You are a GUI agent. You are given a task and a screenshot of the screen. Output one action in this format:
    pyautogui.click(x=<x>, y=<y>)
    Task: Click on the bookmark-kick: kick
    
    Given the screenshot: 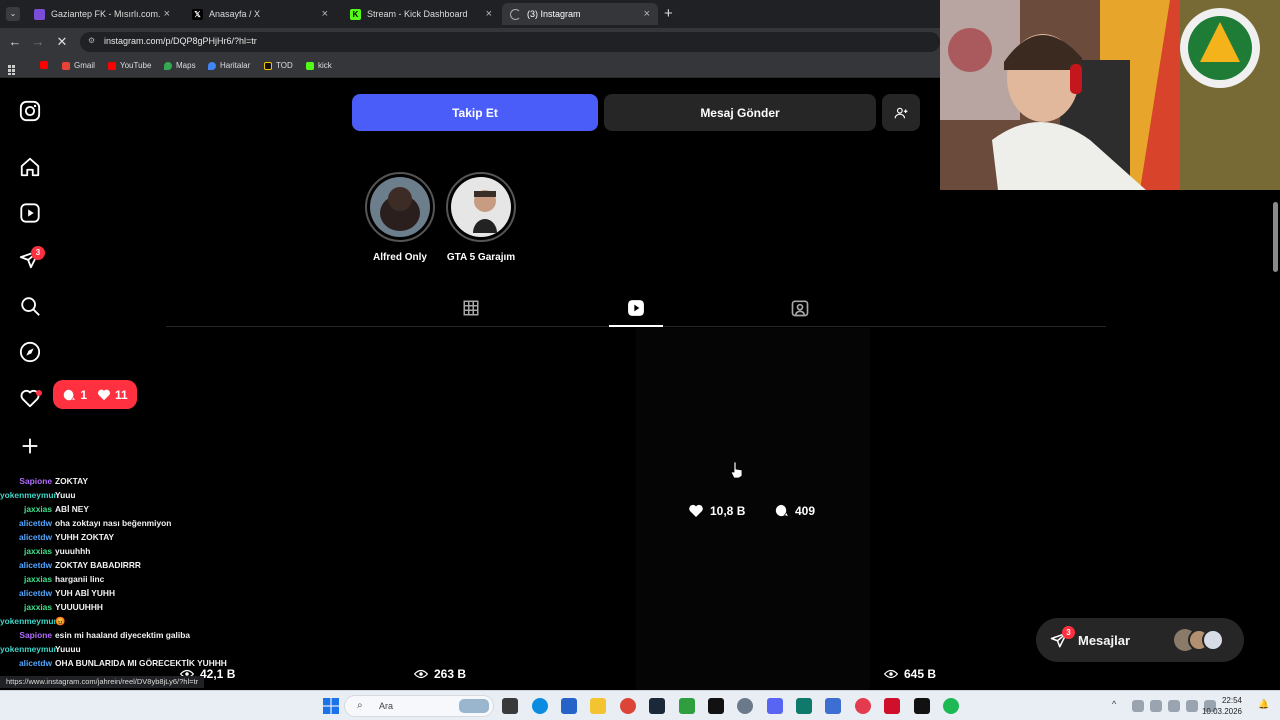 What is the action you would take?
    pyautogui.click(x=319, y=65)
    